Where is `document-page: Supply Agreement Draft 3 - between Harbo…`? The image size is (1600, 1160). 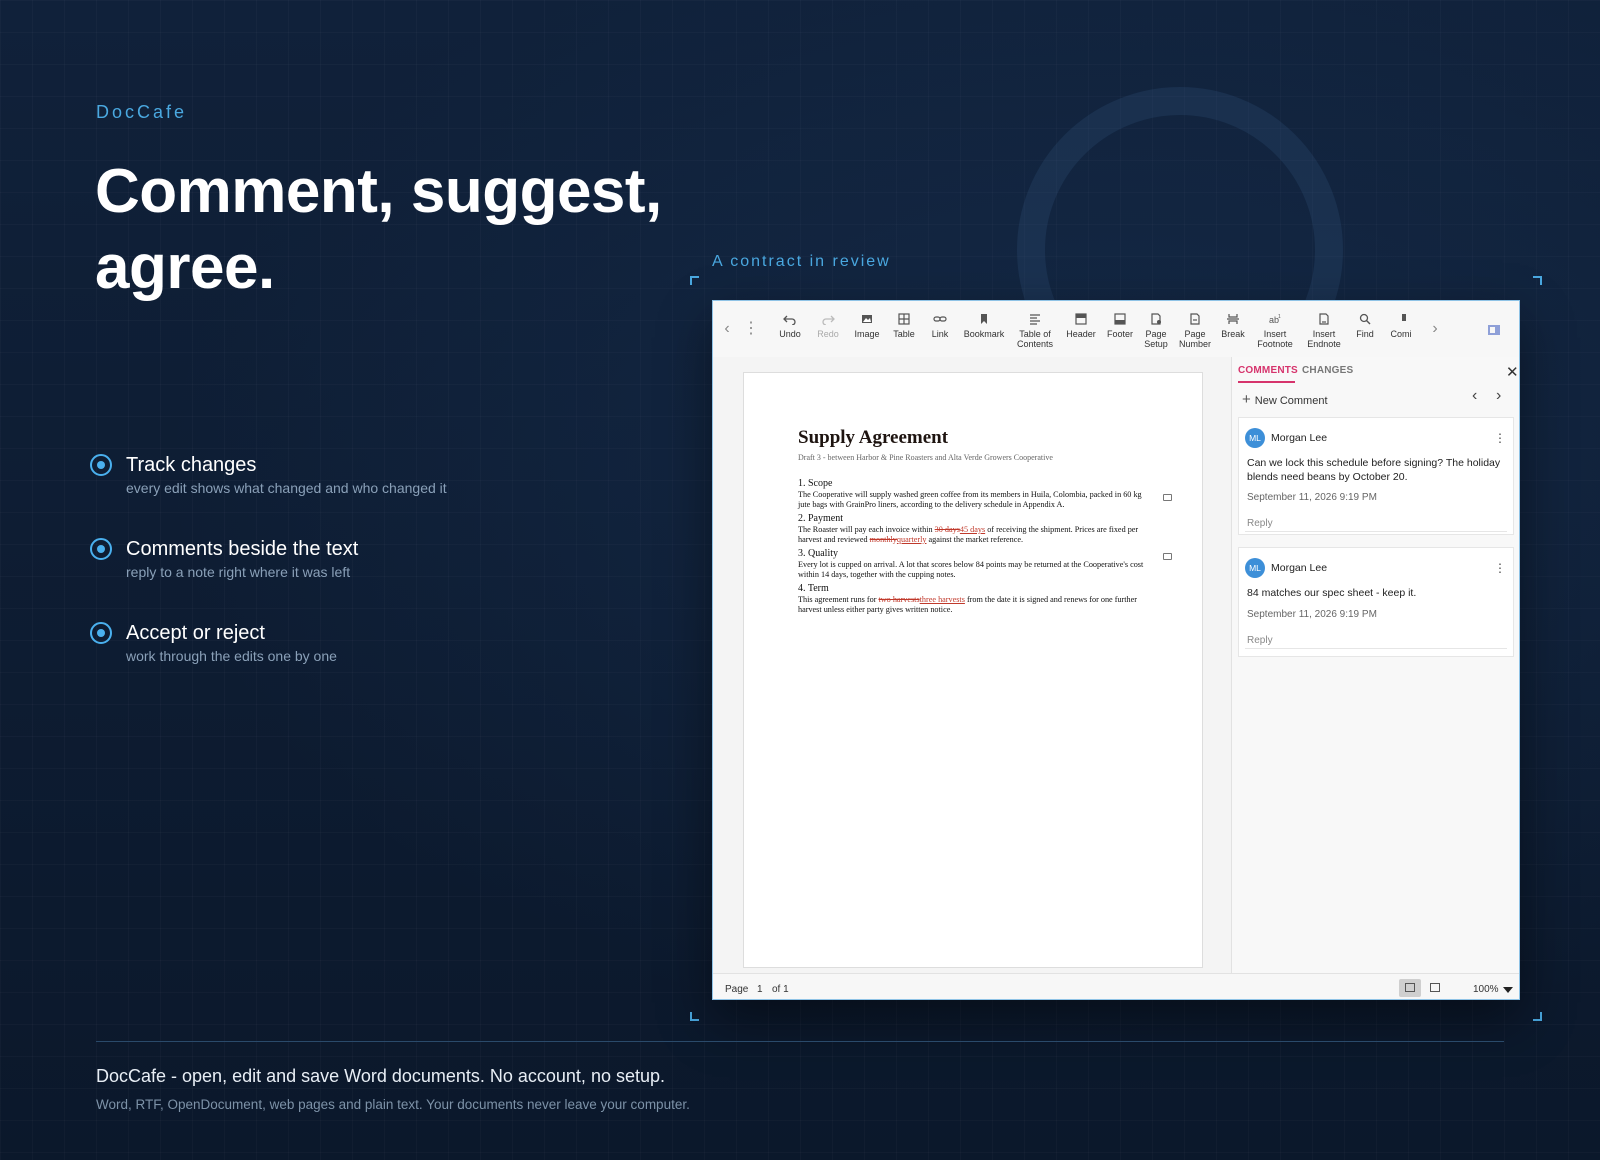 document-page: Supply Agreement Draft 3 - between Harbo… is located at coordinates (973, 670).